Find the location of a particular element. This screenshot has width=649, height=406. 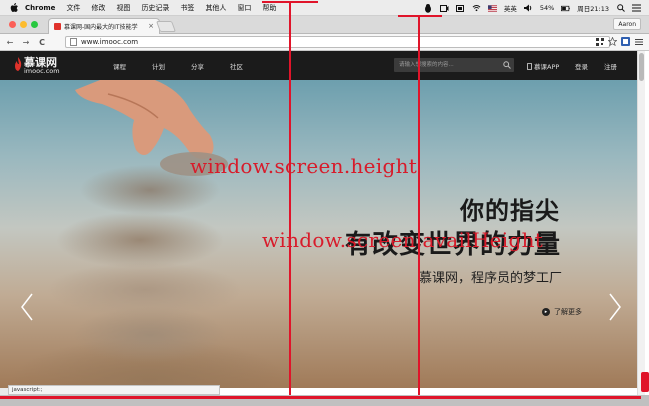

status-bubble: javascript:; is located at coordinates (114, 390).